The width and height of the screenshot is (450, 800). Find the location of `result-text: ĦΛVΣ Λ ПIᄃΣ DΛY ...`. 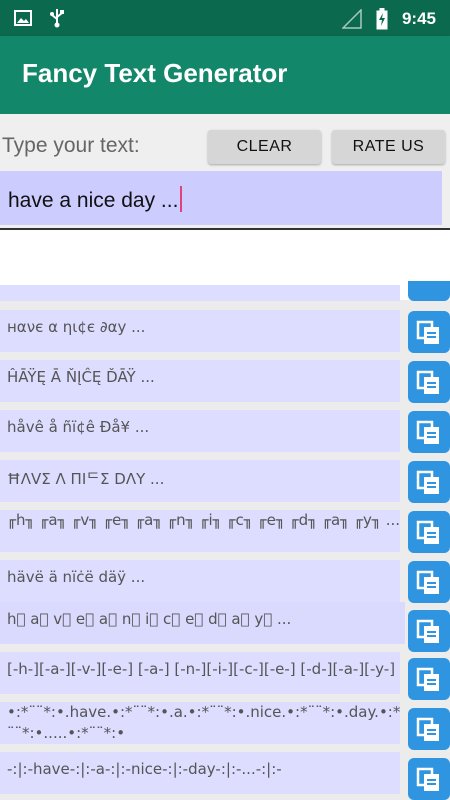

result-text: ĦΛVΣ Λ ПIᄃΣ DΛY ... is located at coordinates (200, 481).